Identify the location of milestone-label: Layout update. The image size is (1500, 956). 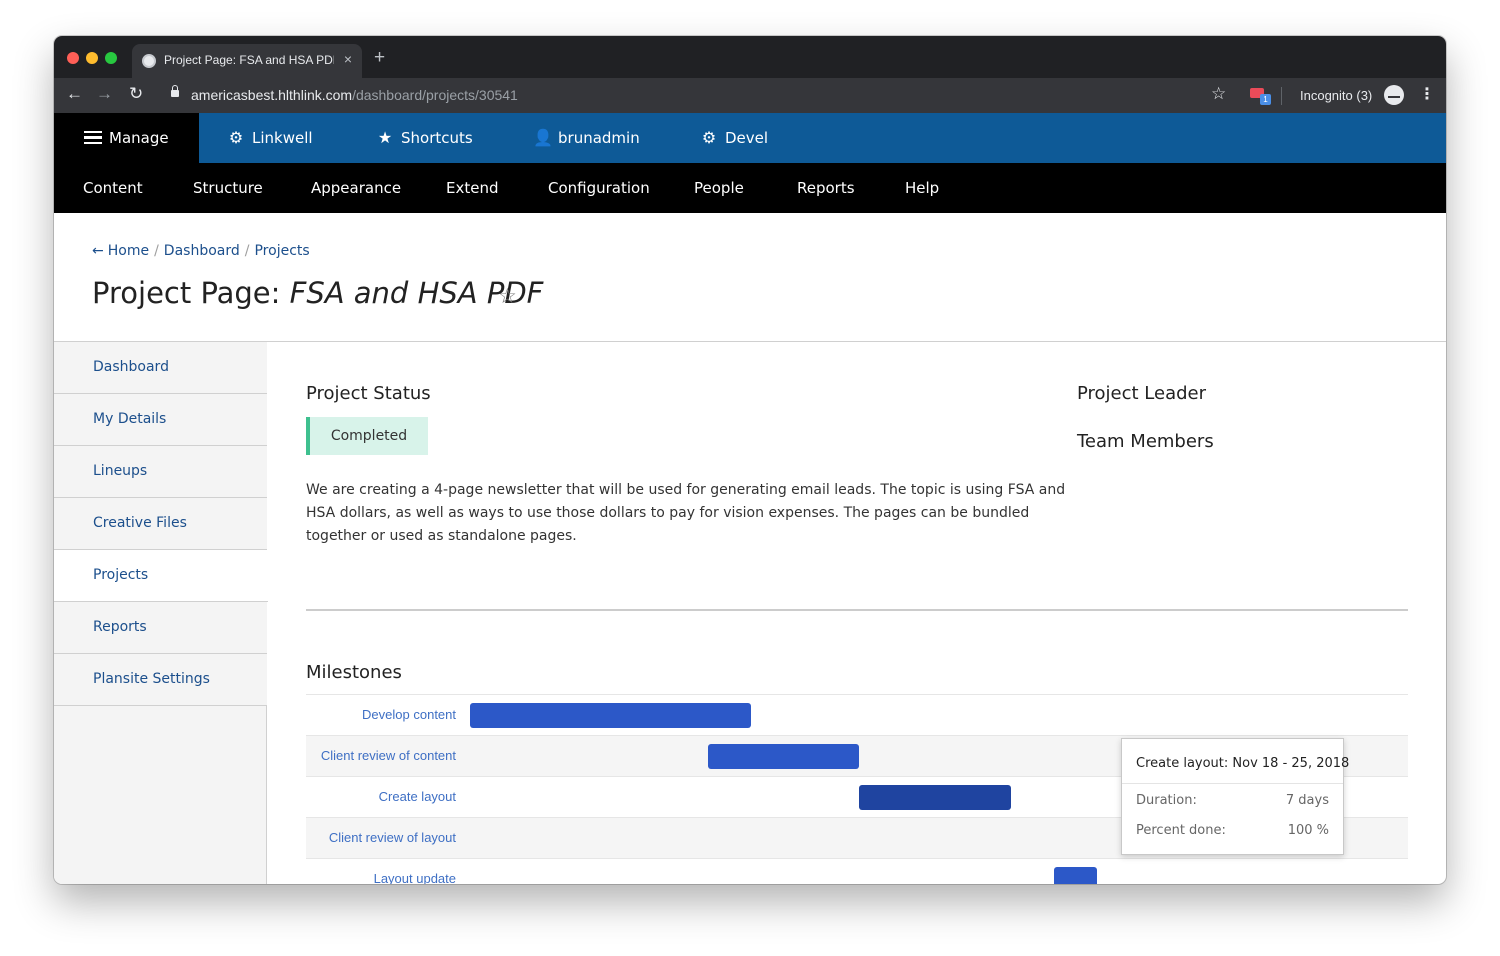
(415, 877).